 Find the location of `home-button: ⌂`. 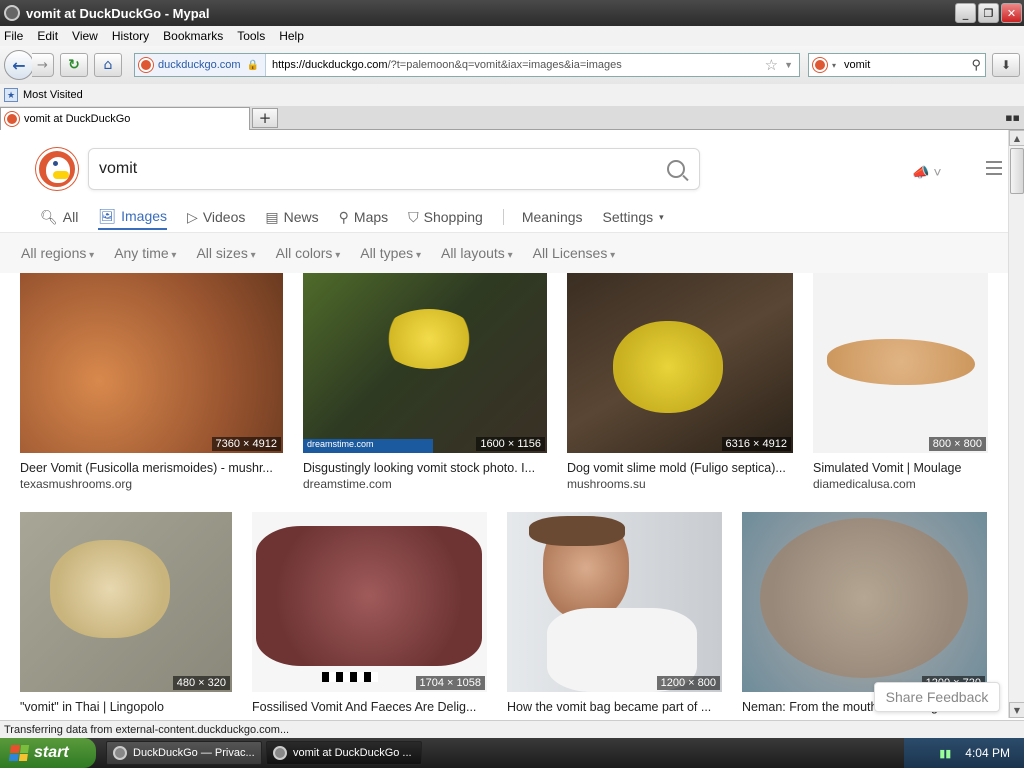

home-button: ⌂ is located at coordinates (108, 65).